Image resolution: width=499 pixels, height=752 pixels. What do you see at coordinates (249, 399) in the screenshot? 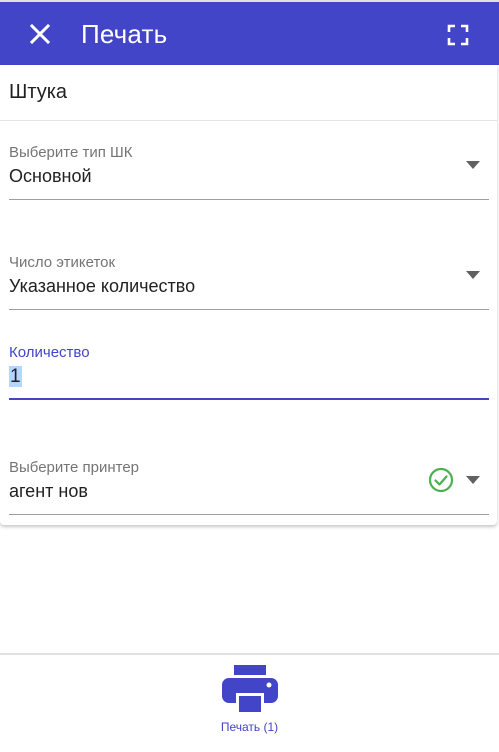
I see `field-underline-focused` at bounding box center [249, 399].